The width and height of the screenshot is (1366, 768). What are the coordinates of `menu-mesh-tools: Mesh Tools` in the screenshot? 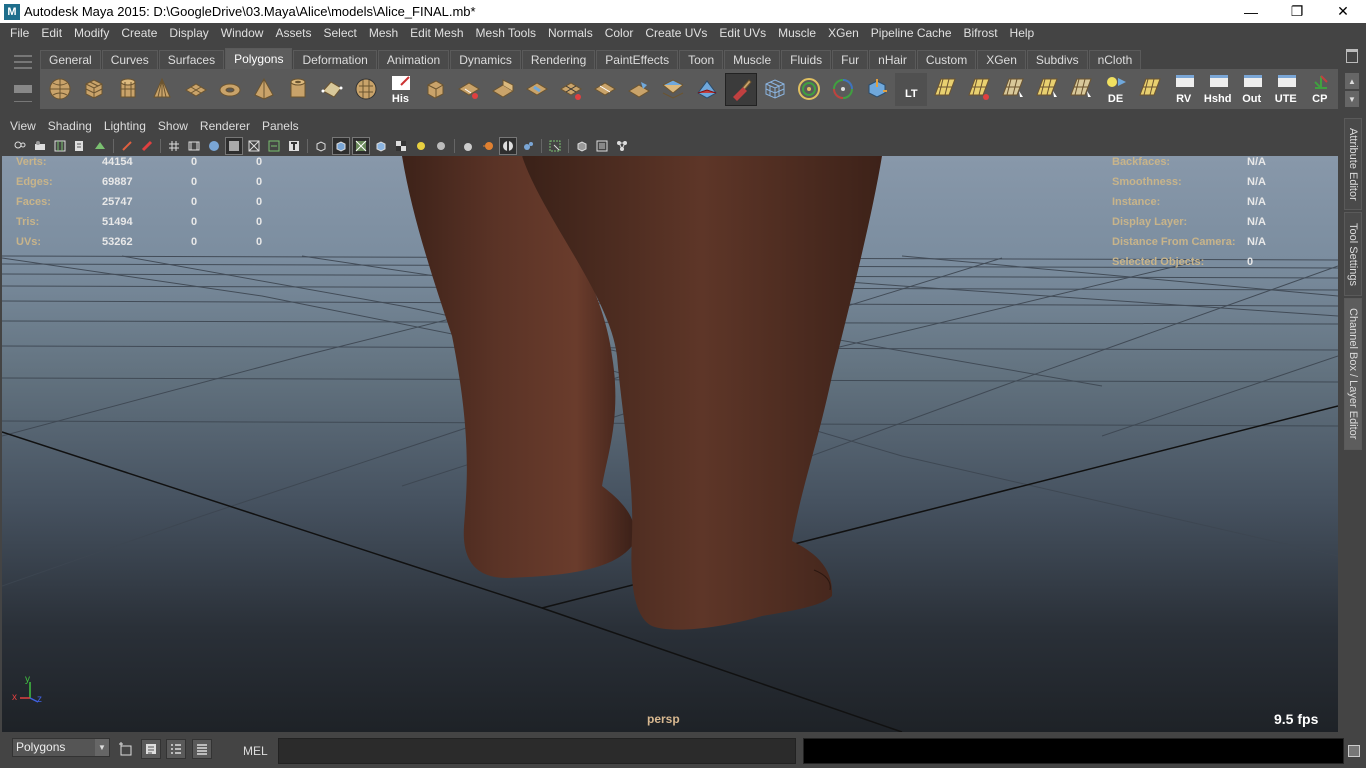 It's located at (506, 33).